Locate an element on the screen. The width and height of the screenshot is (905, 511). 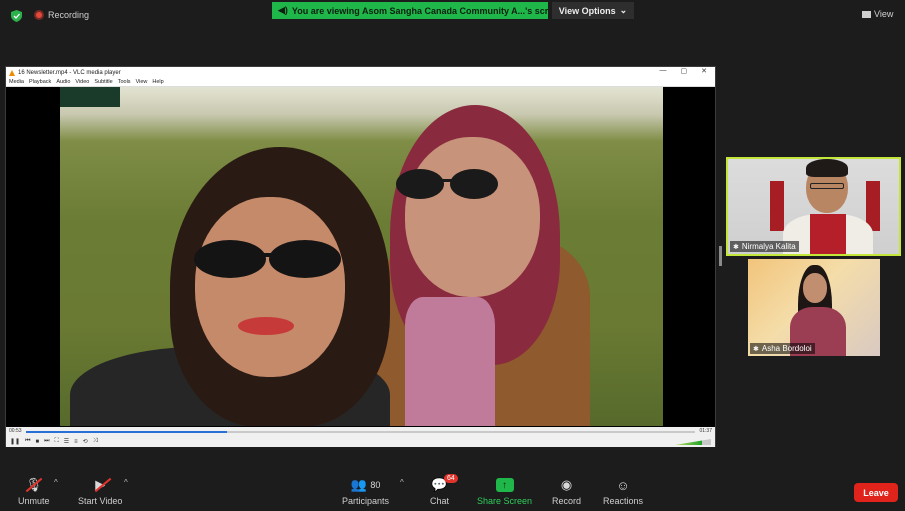
participant-scarf is located at coordinates (828, 234).